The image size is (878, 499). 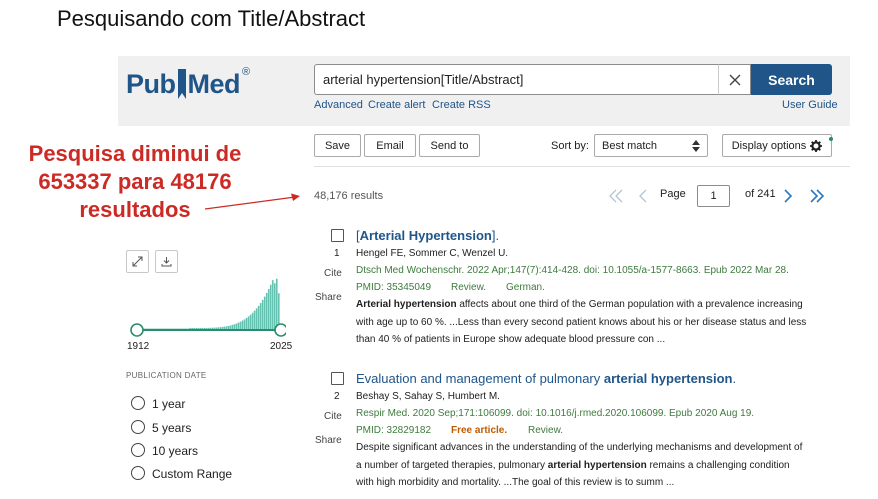 What do you see at coordinates (432, 253) in the screenshot?
I see `result-1-authors: Hengel FE, Sommer C, Wenzel U.` at bounding box center [432, 253].